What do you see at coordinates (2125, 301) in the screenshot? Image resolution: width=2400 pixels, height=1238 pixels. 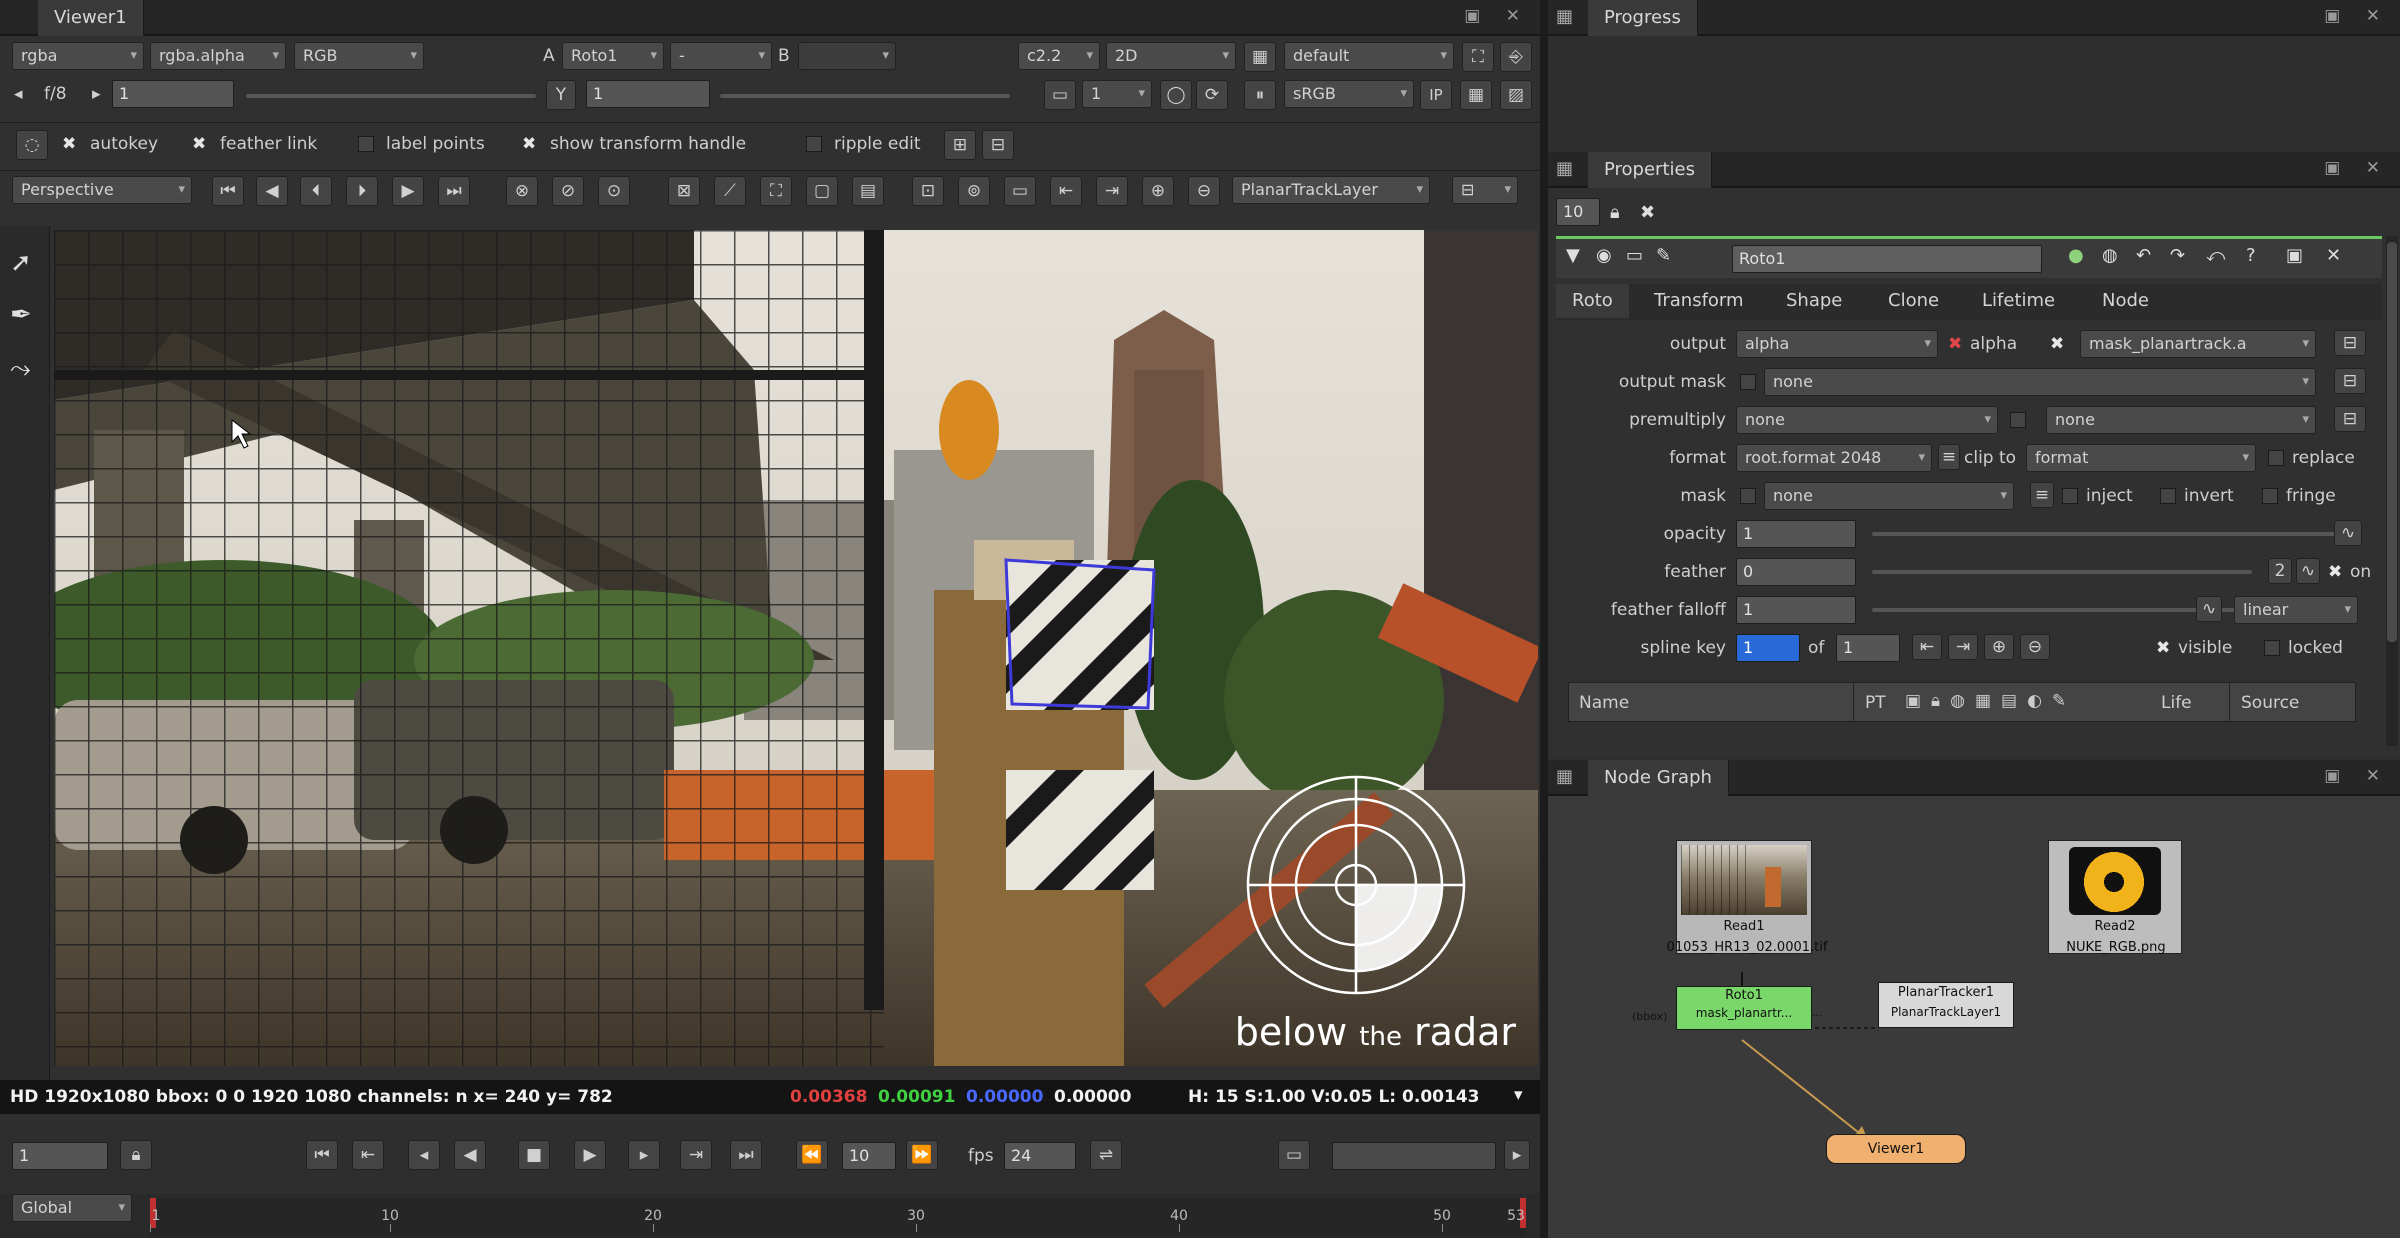 I see `tab-node: Node` at bounding box center [2125, 301].